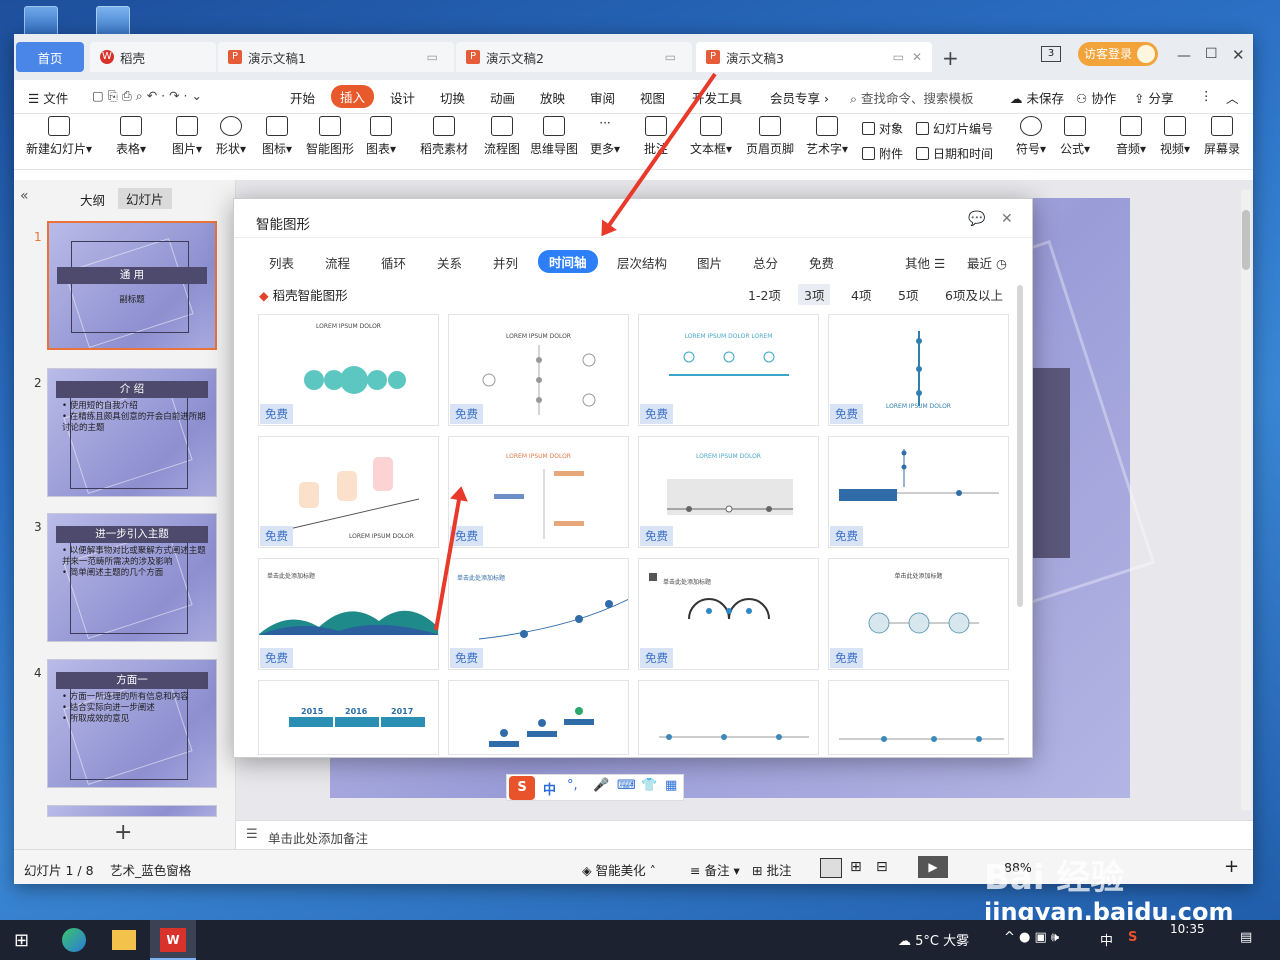  Describe the element at coordinates (1222, 136) in the screenshot. I see `screen-record-button: 屏幕录` at that location.